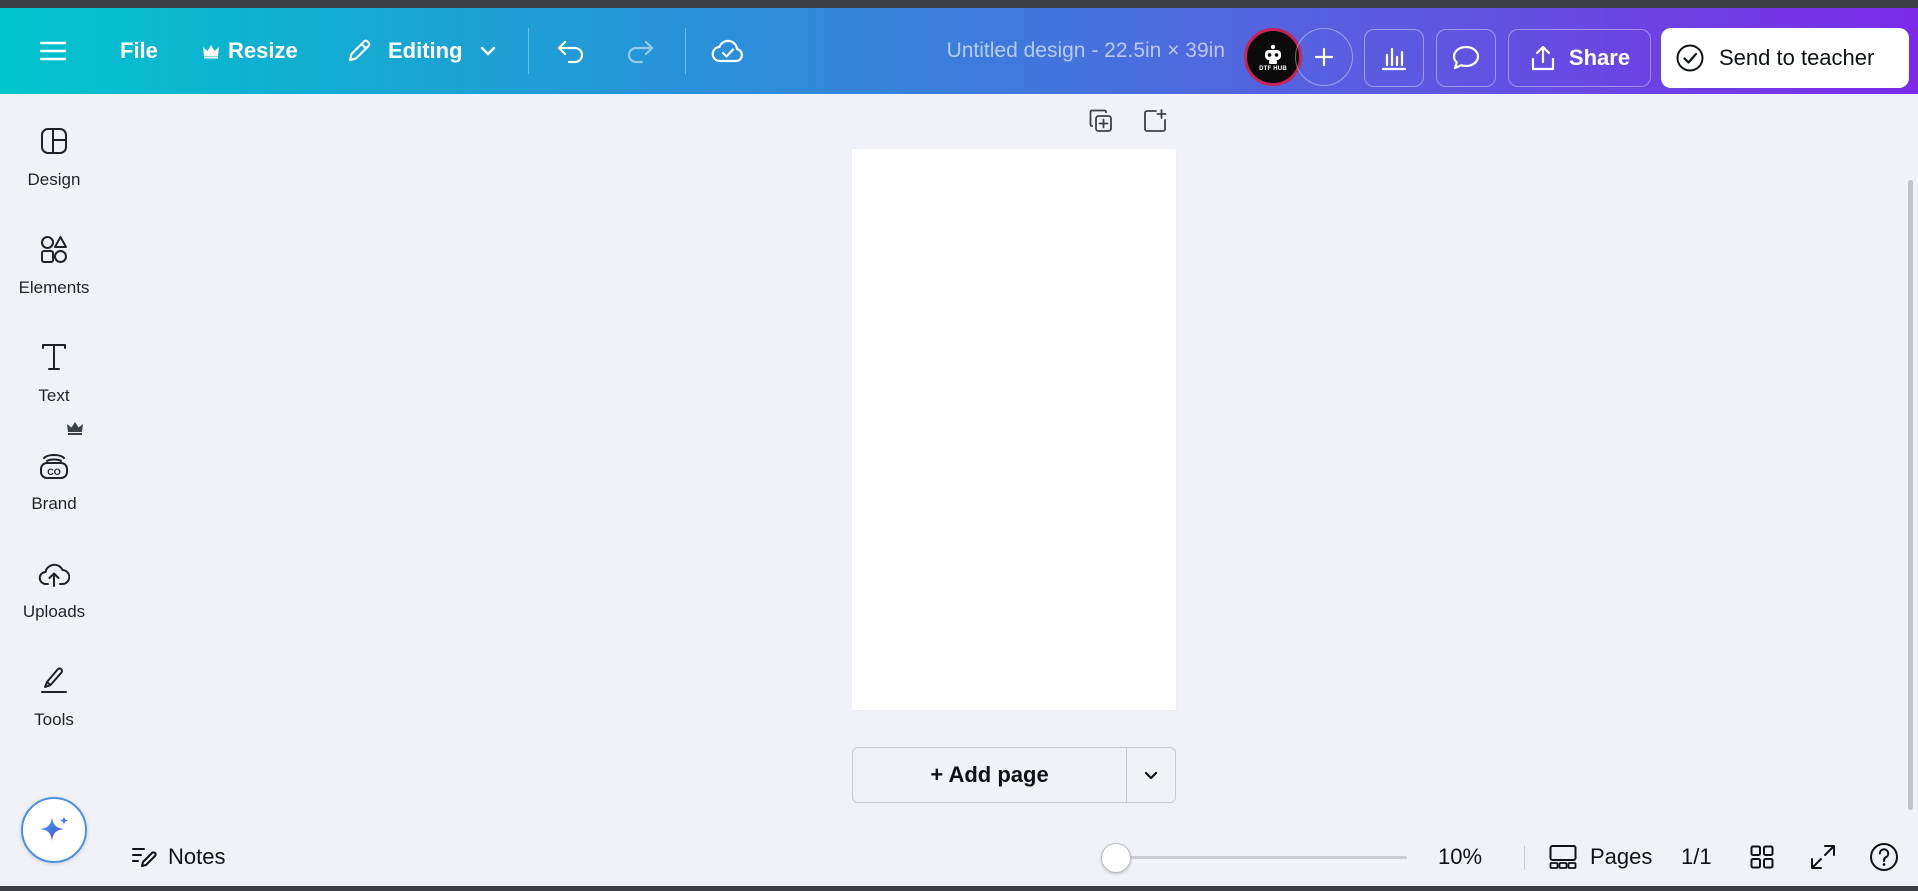 This screenshot has width=1918, height=891. I want to click on editing-label: Editing, so click(425, 50).